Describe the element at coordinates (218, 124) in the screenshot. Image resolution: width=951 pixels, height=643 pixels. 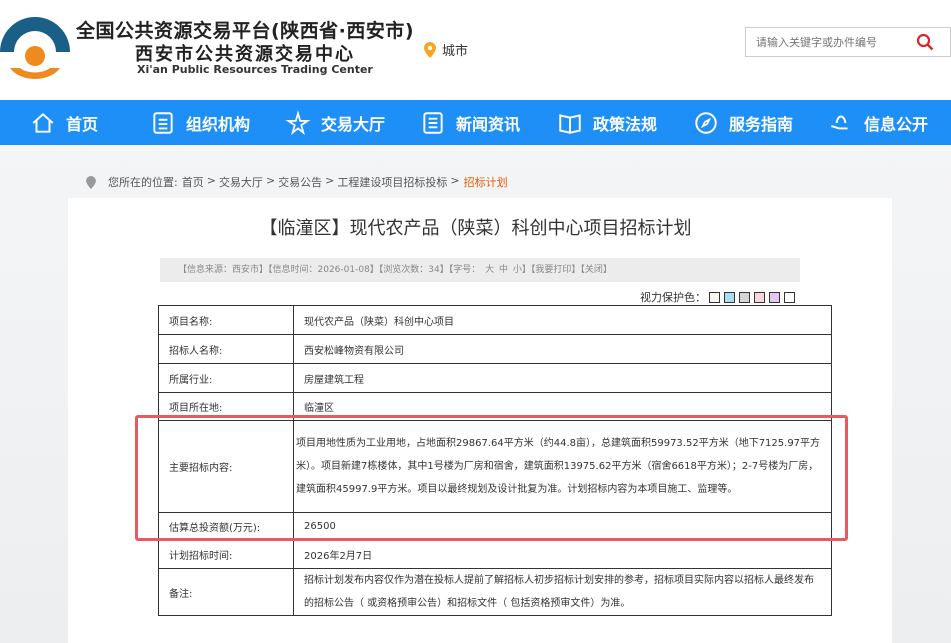
I see `nav-label: 组织机构` at that location.